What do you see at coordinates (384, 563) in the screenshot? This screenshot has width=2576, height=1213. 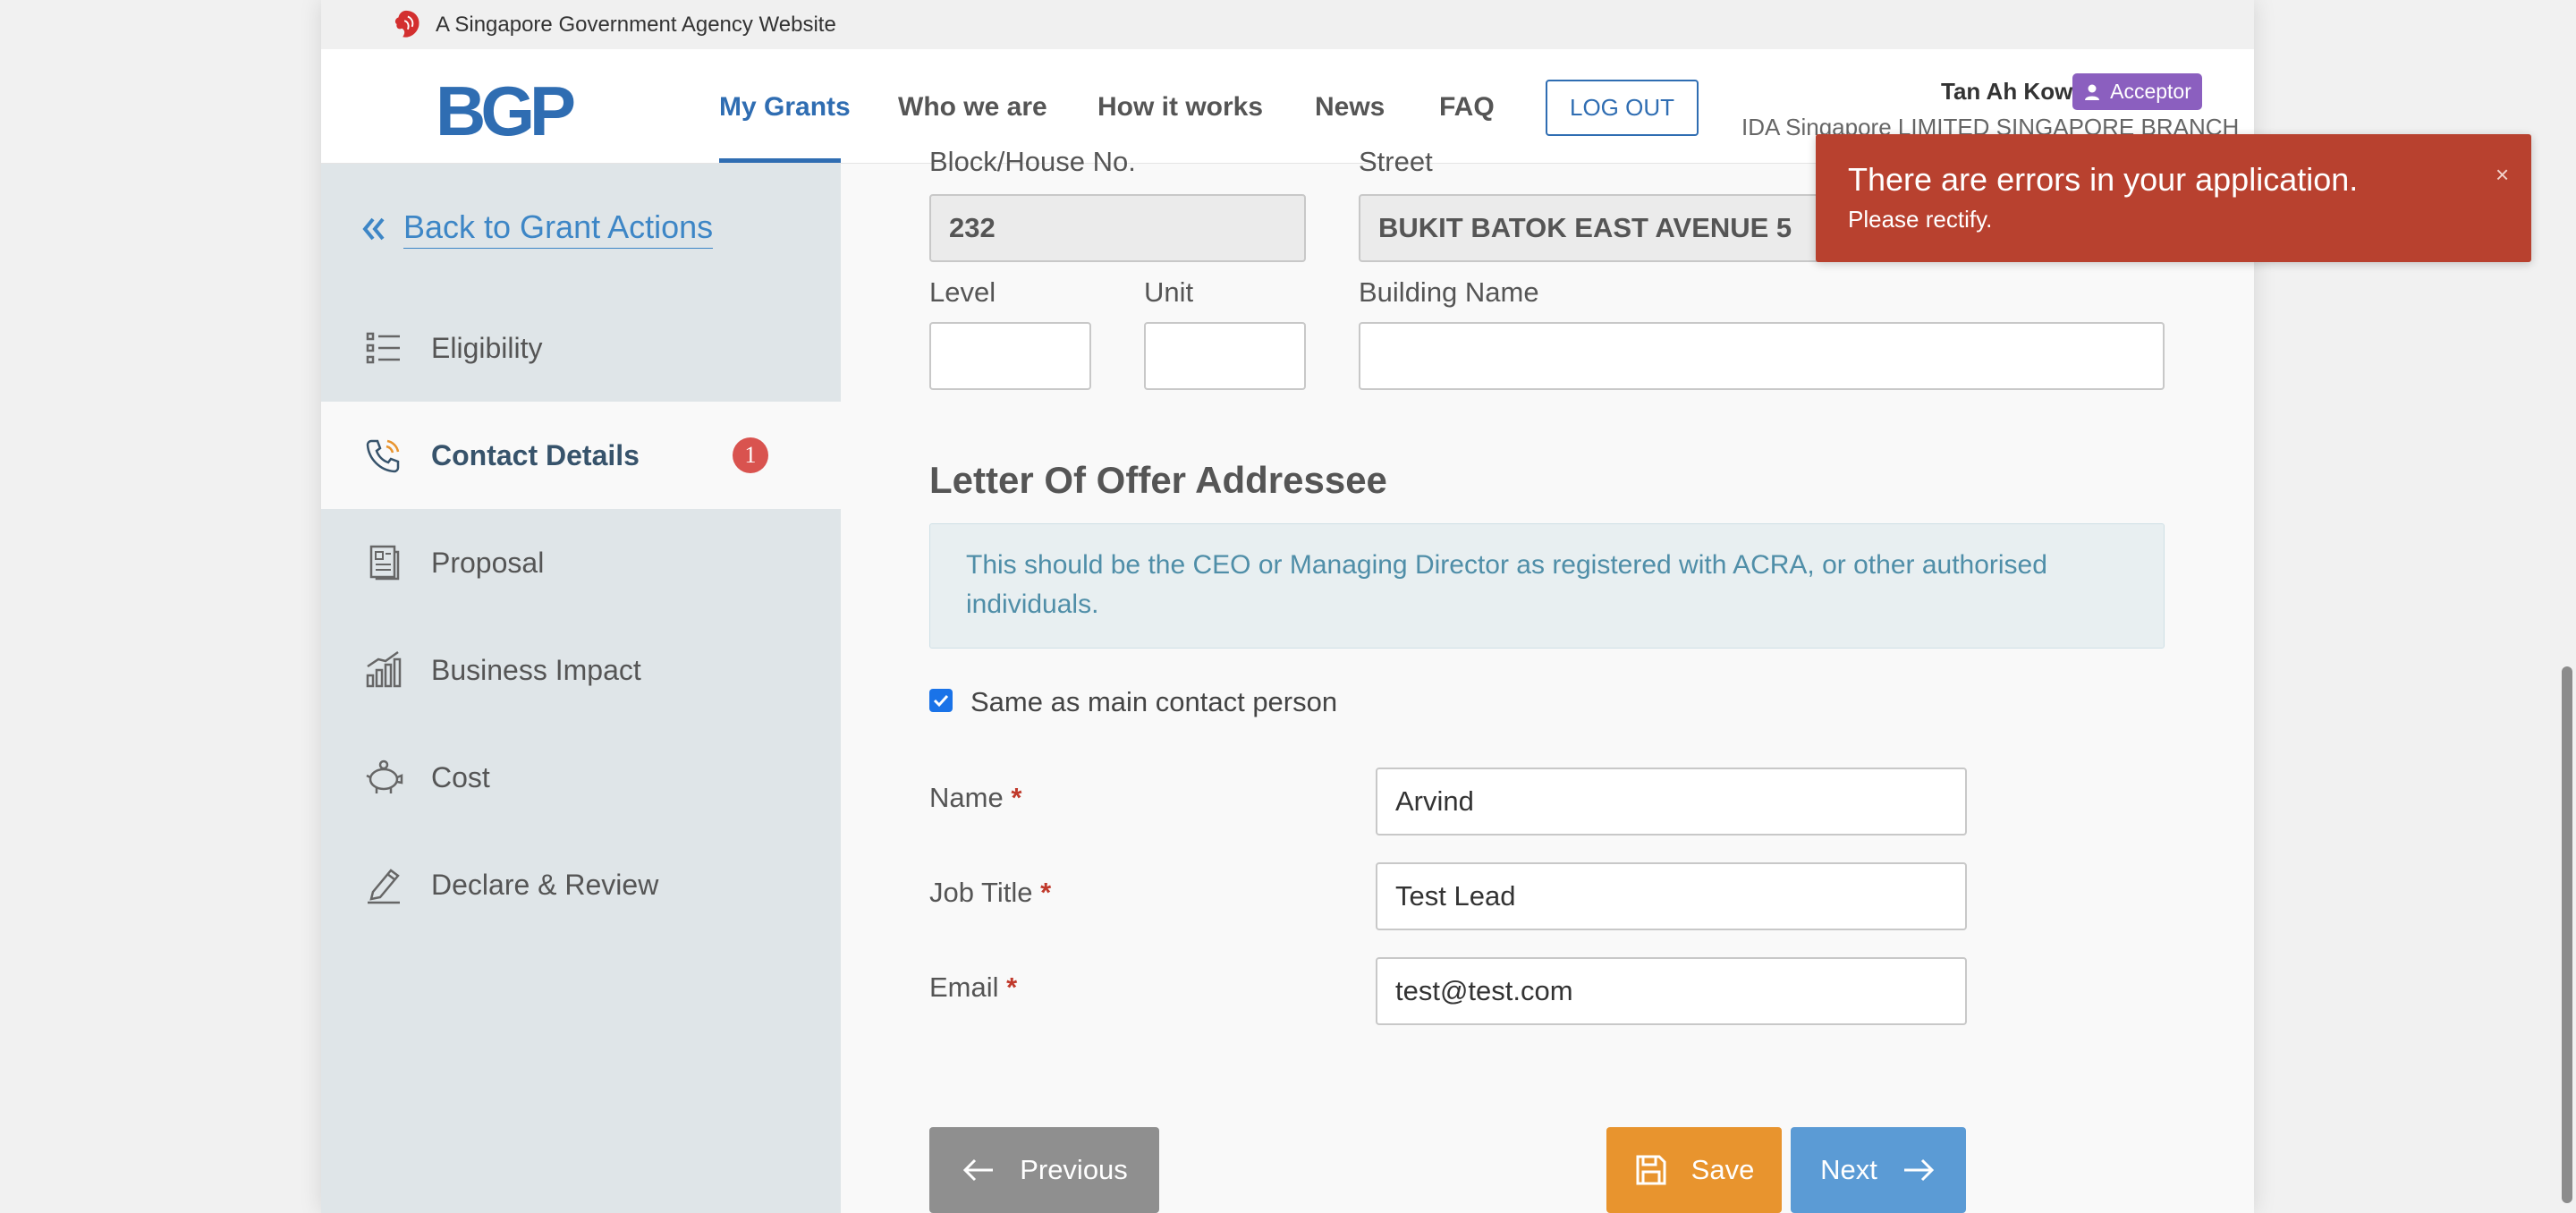 I see `document-icon` at bounding box center [384, 563].